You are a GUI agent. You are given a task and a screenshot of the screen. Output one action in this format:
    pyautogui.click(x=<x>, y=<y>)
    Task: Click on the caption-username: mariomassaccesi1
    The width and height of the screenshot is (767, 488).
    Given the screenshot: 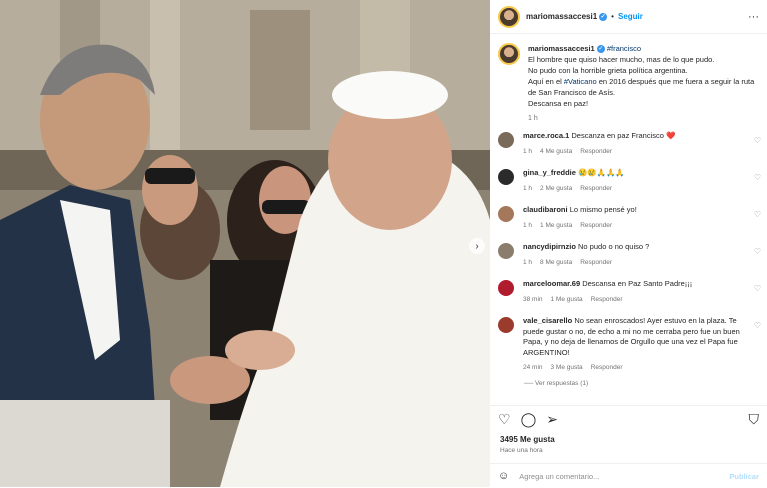 What is the action you would take?
    pyautogui.click(x=561, y=48)
    